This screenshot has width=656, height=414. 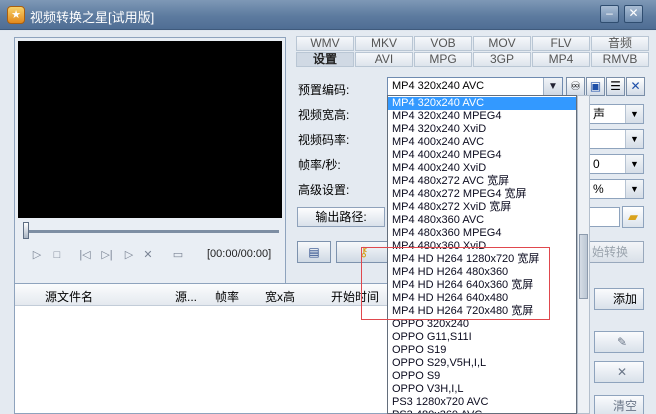 What do you see at coordinates (324, 140) in the screenshot?
I see `bitrate-label: 视频码率:` at bounding box center [324, 140].